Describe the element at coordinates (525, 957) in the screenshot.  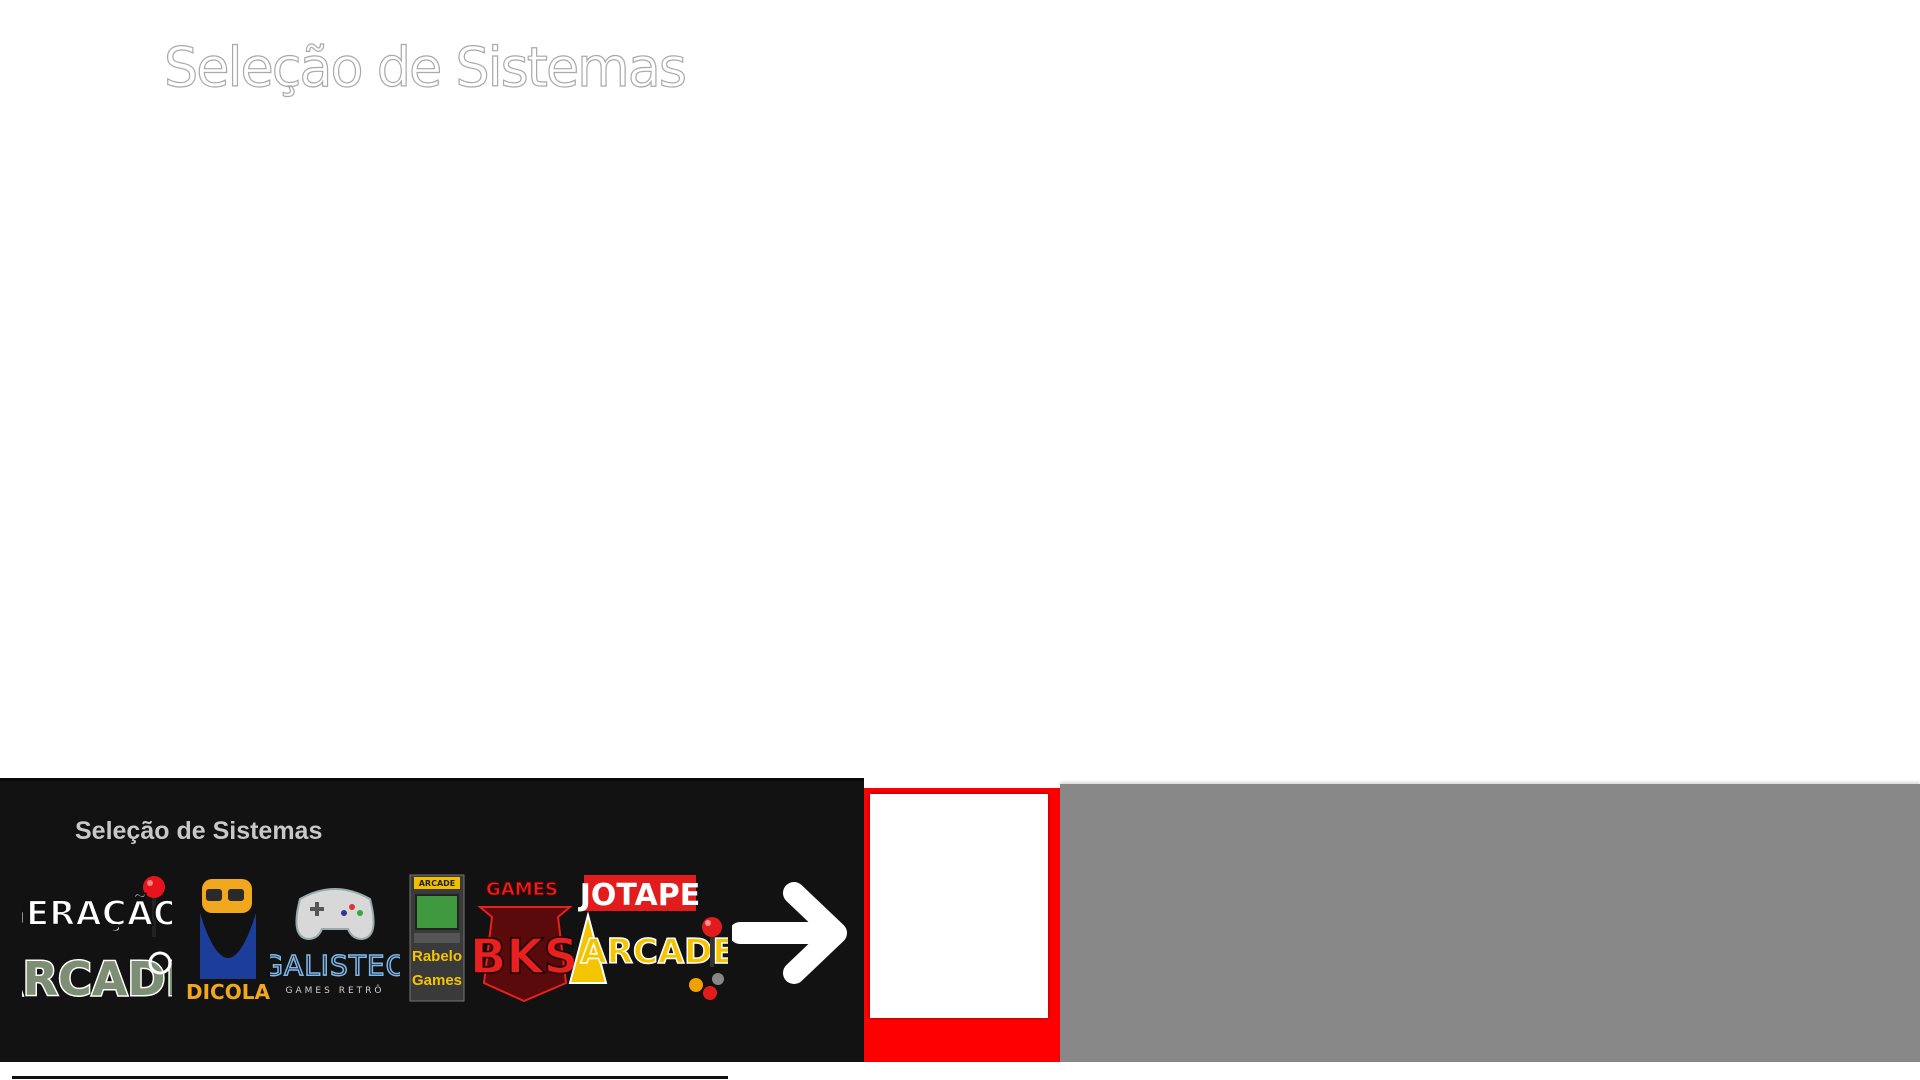
I see `logo-bks-text: BKS` at that location.